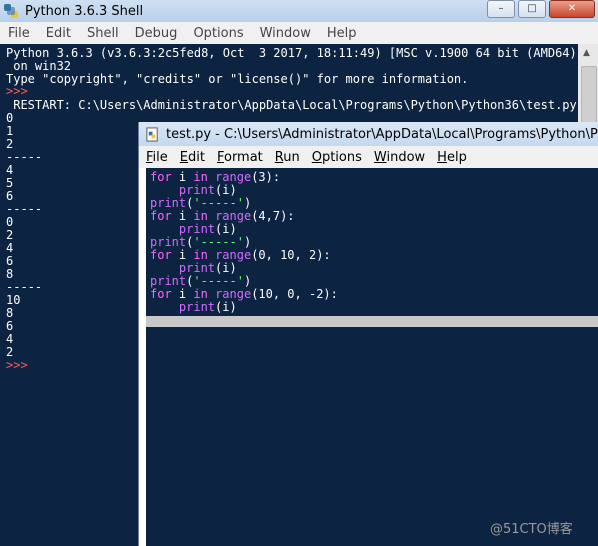 This screenshot has width=598, height=546. I want to click on shell-titlebar: Python 3.6.3 Shell – □ ✕, so click(299, 11).